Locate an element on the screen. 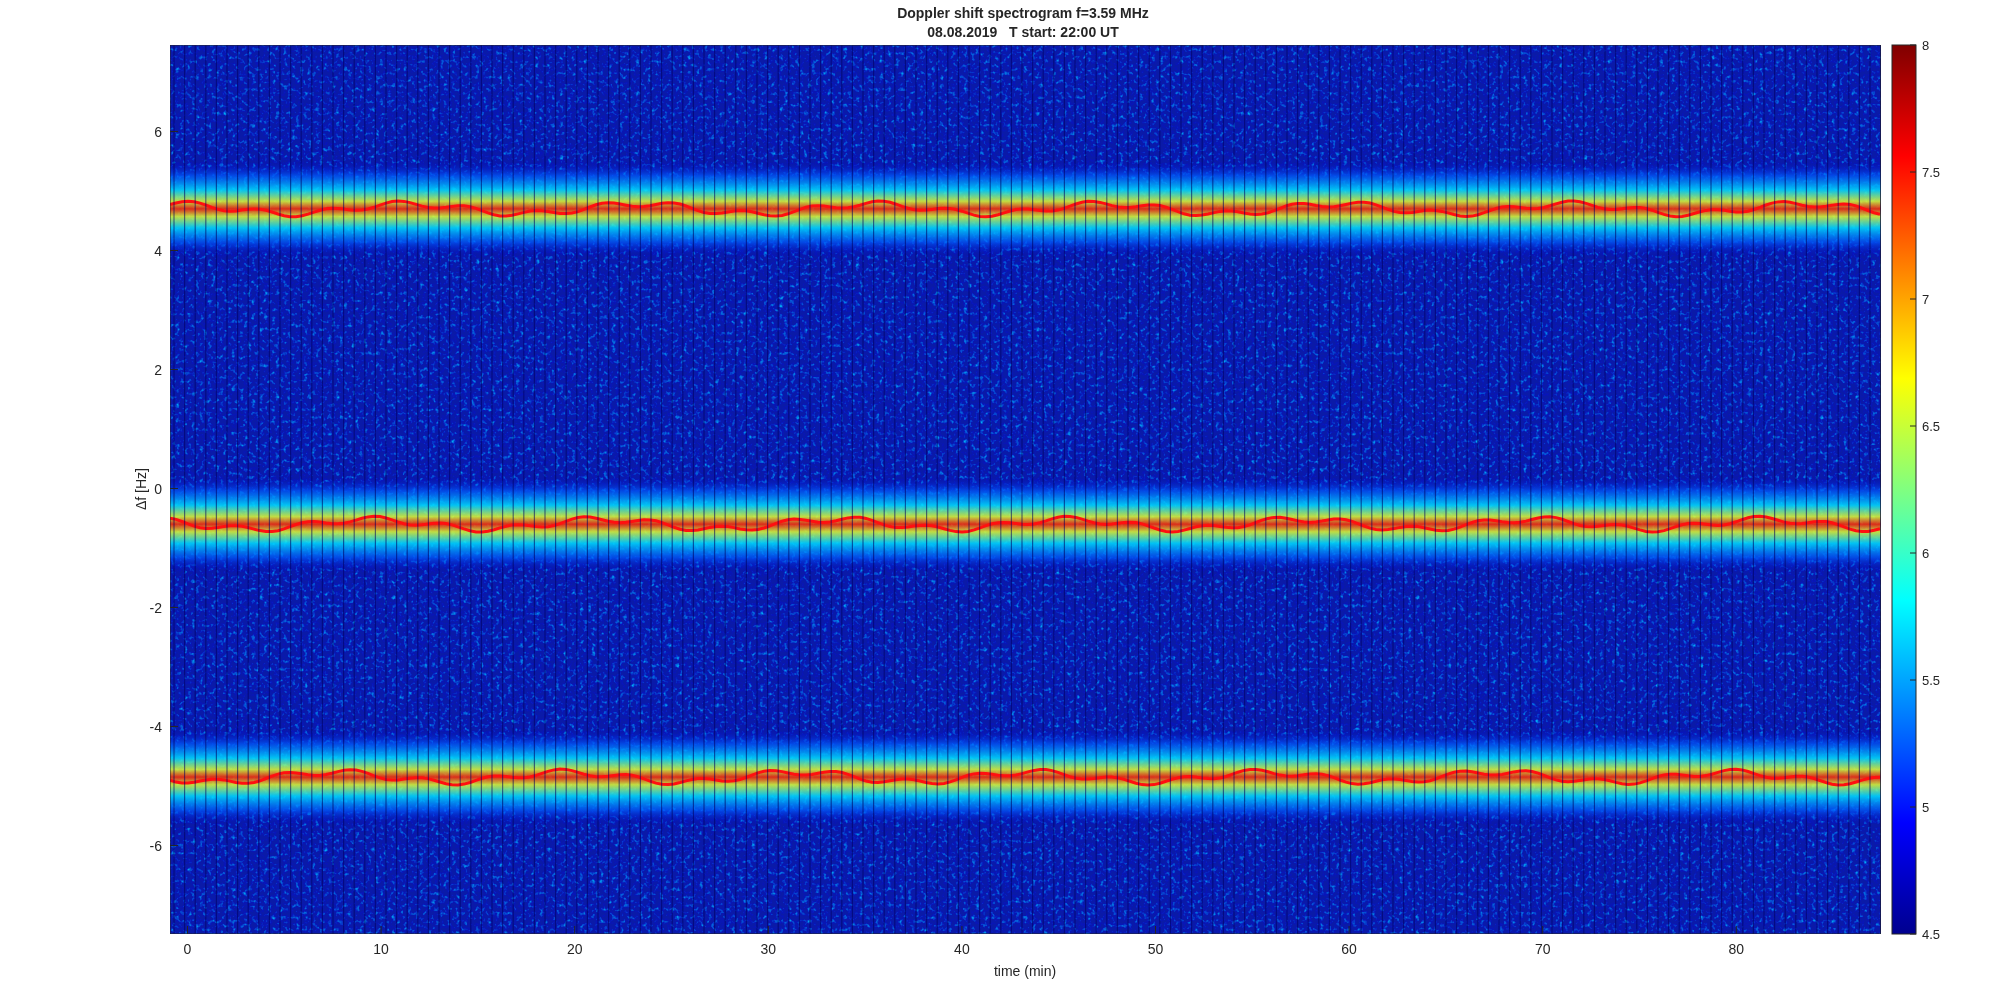  y-tick-label: -2 is located at coordinates (155, 607).